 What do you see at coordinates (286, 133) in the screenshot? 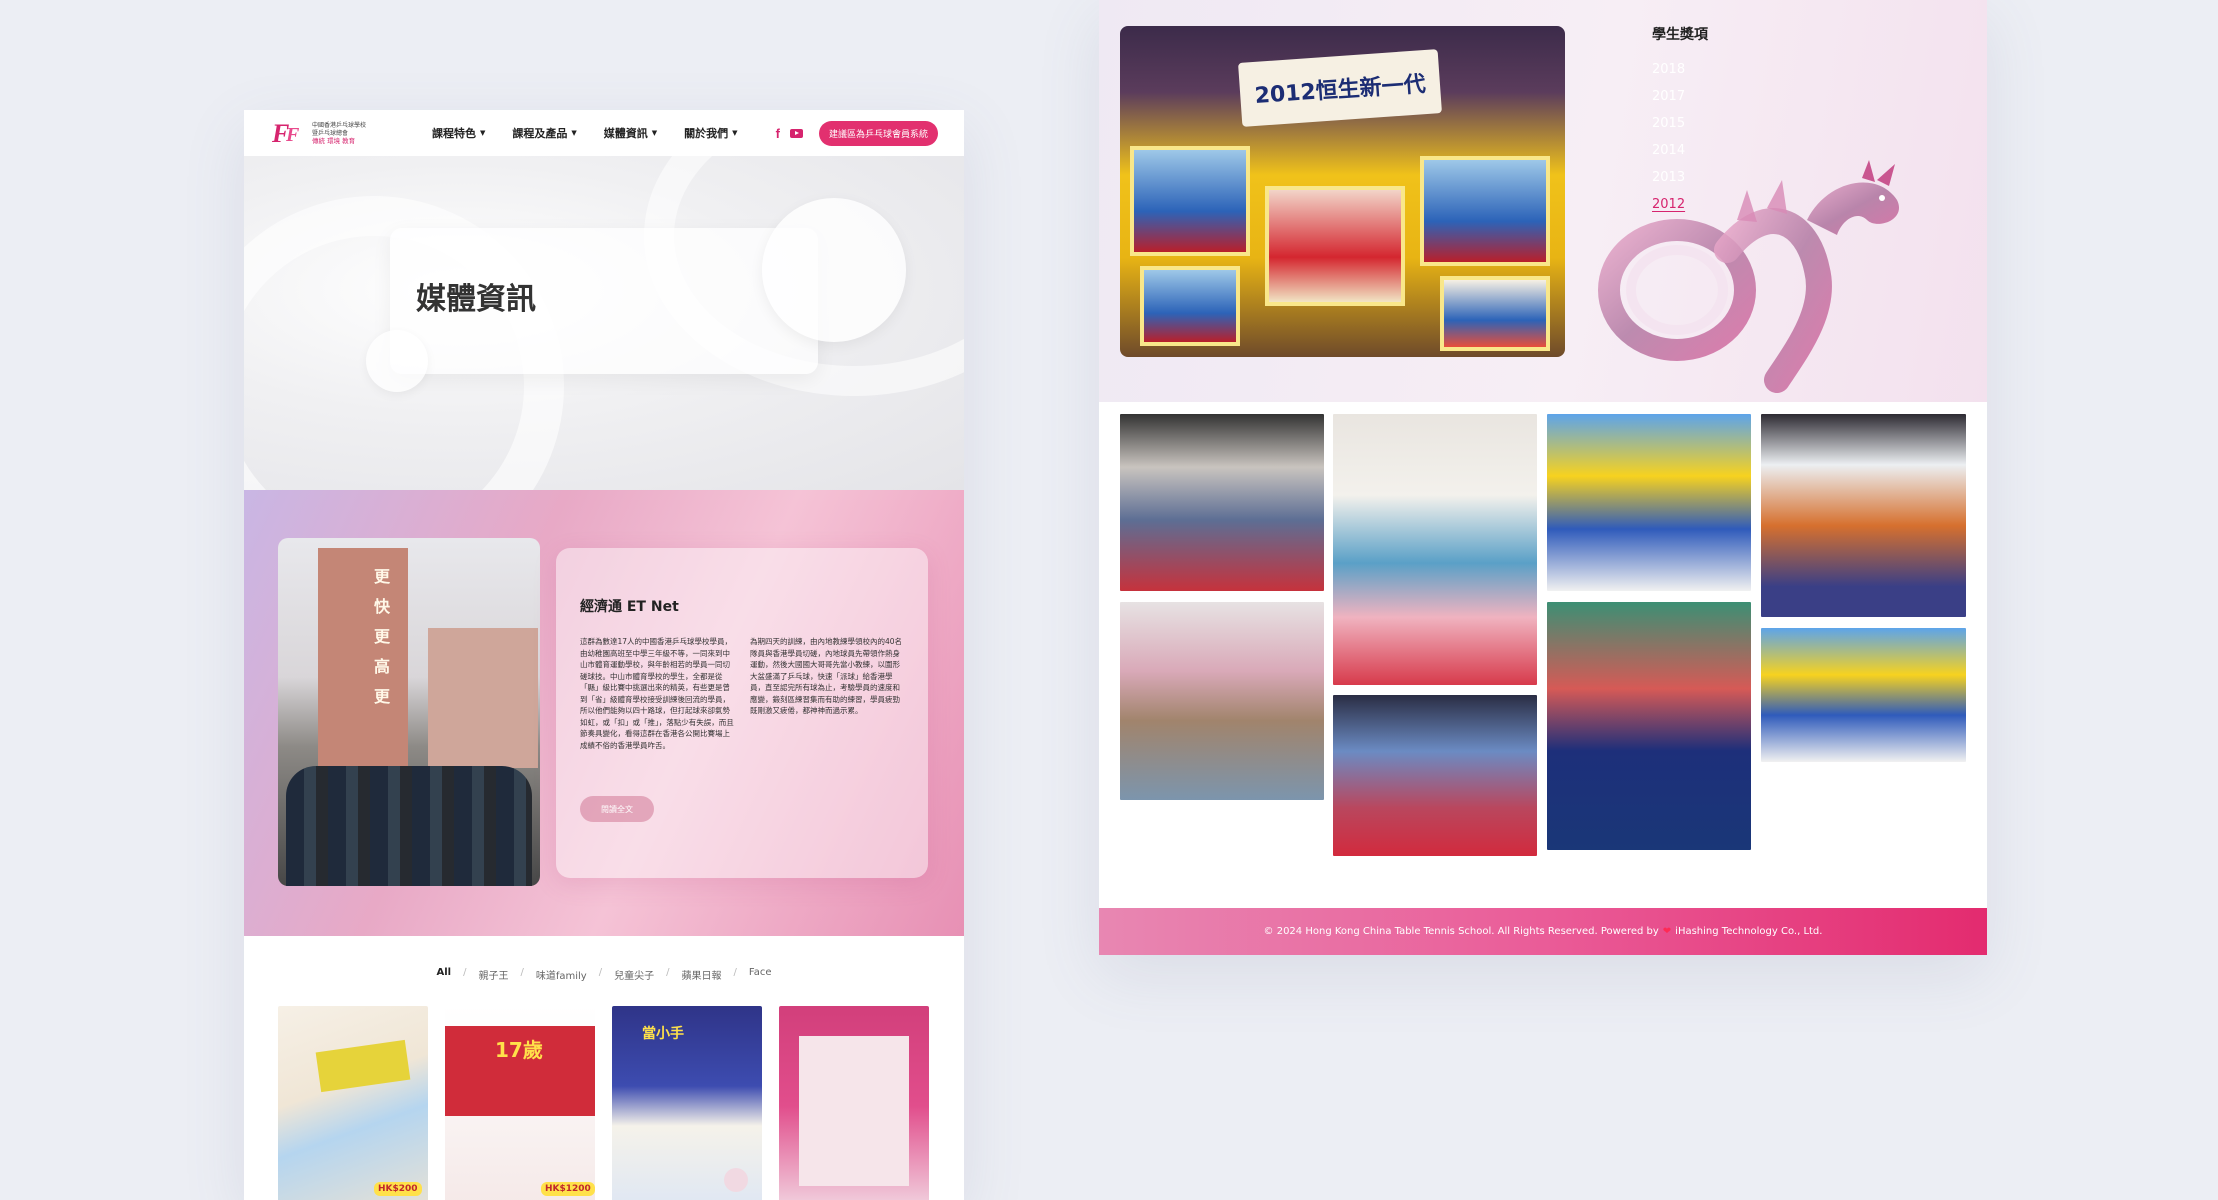
I see `logo-mark-icon: FF` at bounding box center [286, 133].